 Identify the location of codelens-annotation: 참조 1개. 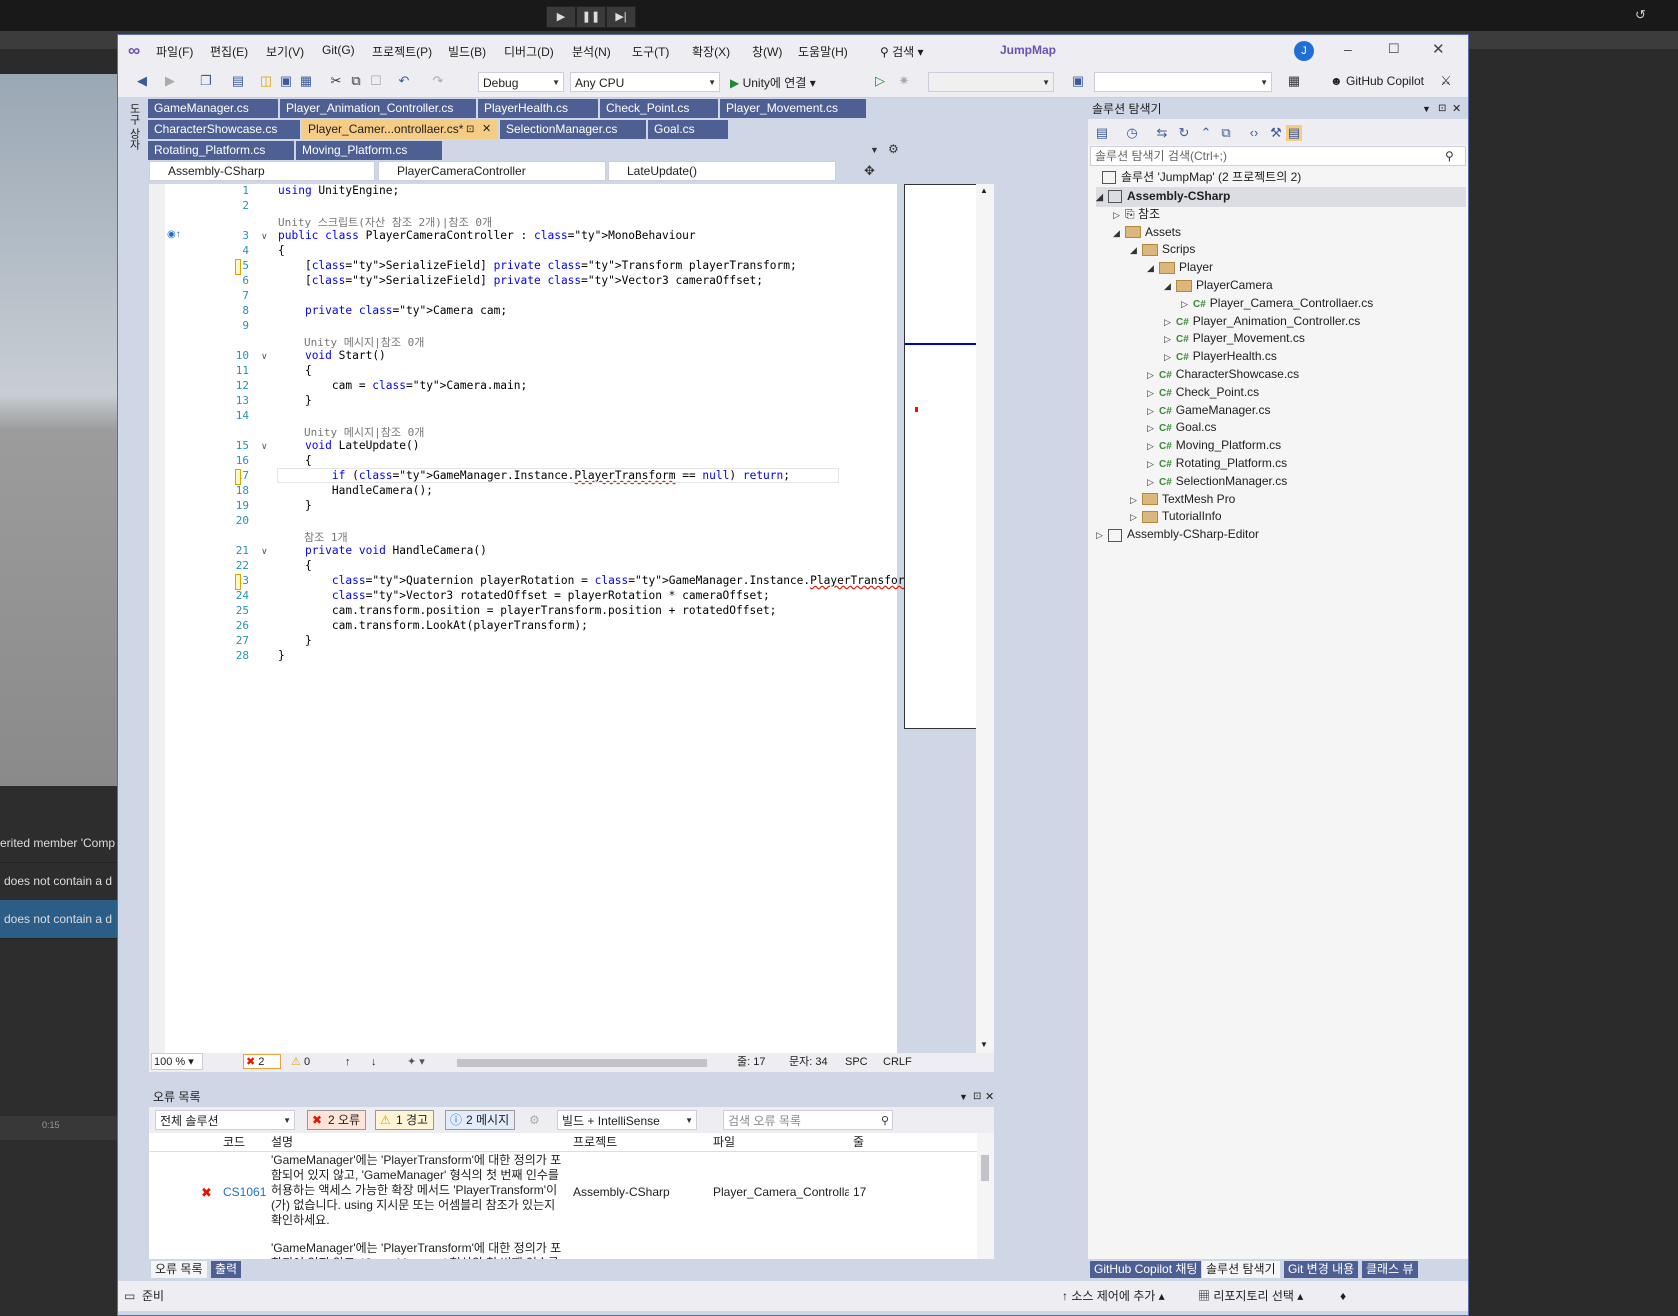
(326, 537).